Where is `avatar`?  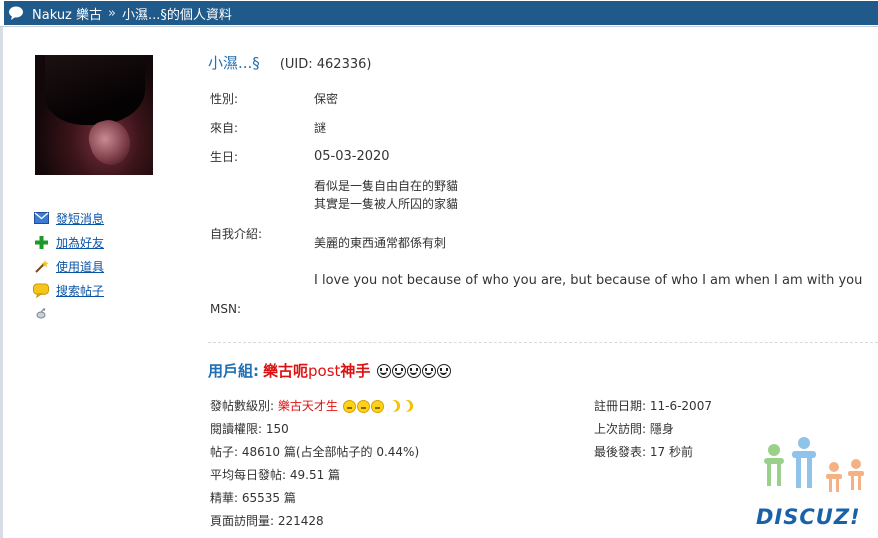 avatar is located at coordinates (94, 115).